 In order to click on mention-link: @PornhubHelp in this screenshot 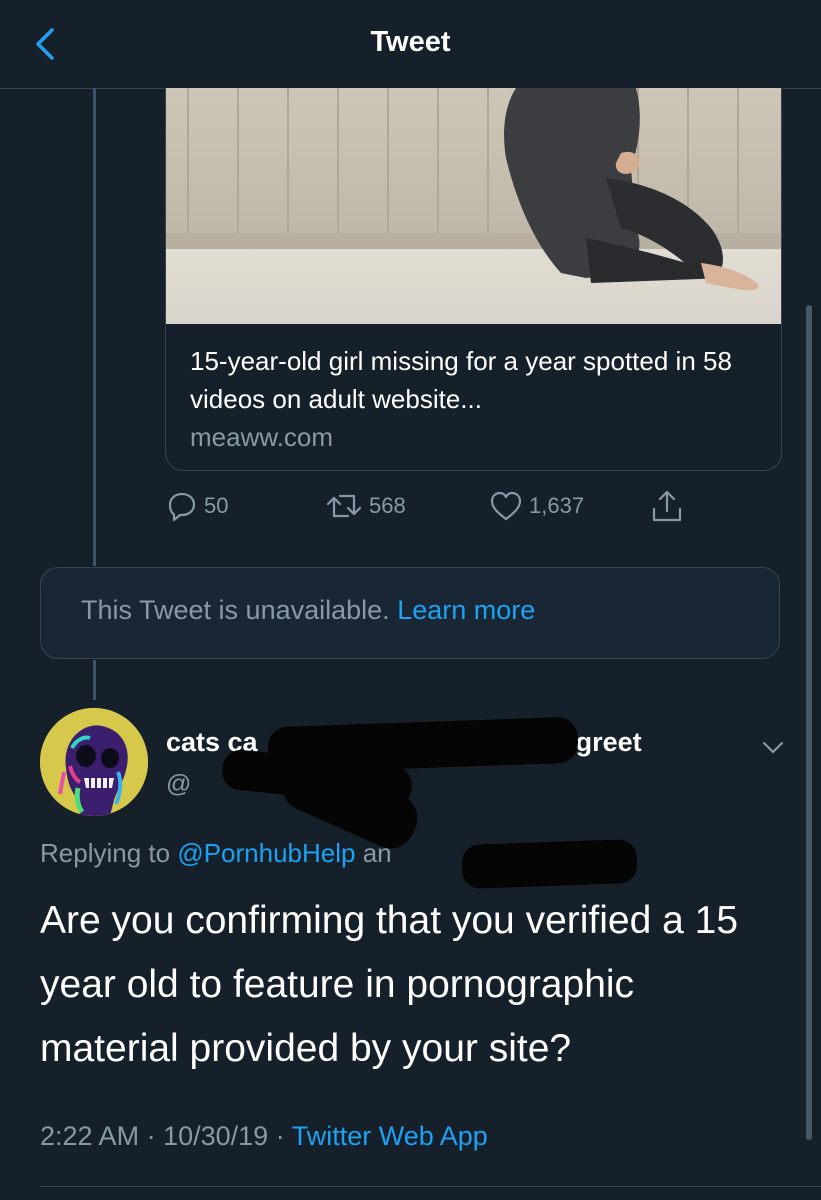, I will do `click(266, 853)`.